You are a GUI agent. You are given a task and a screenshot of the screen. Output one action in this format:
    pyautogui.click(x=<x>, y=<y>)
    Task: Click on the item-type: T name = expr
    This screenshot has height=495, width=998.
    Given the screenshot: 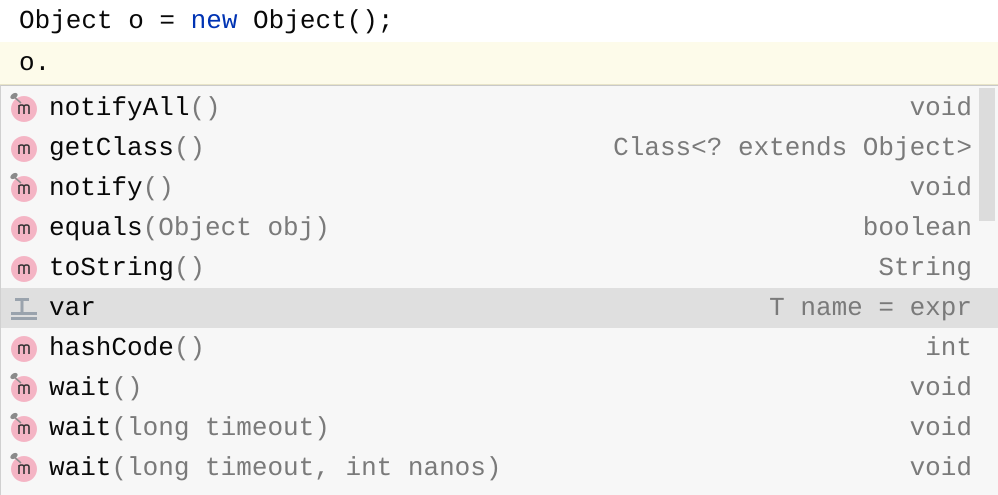 What is the action you would take?
    pyautogui.click(x=870, y=308)
    